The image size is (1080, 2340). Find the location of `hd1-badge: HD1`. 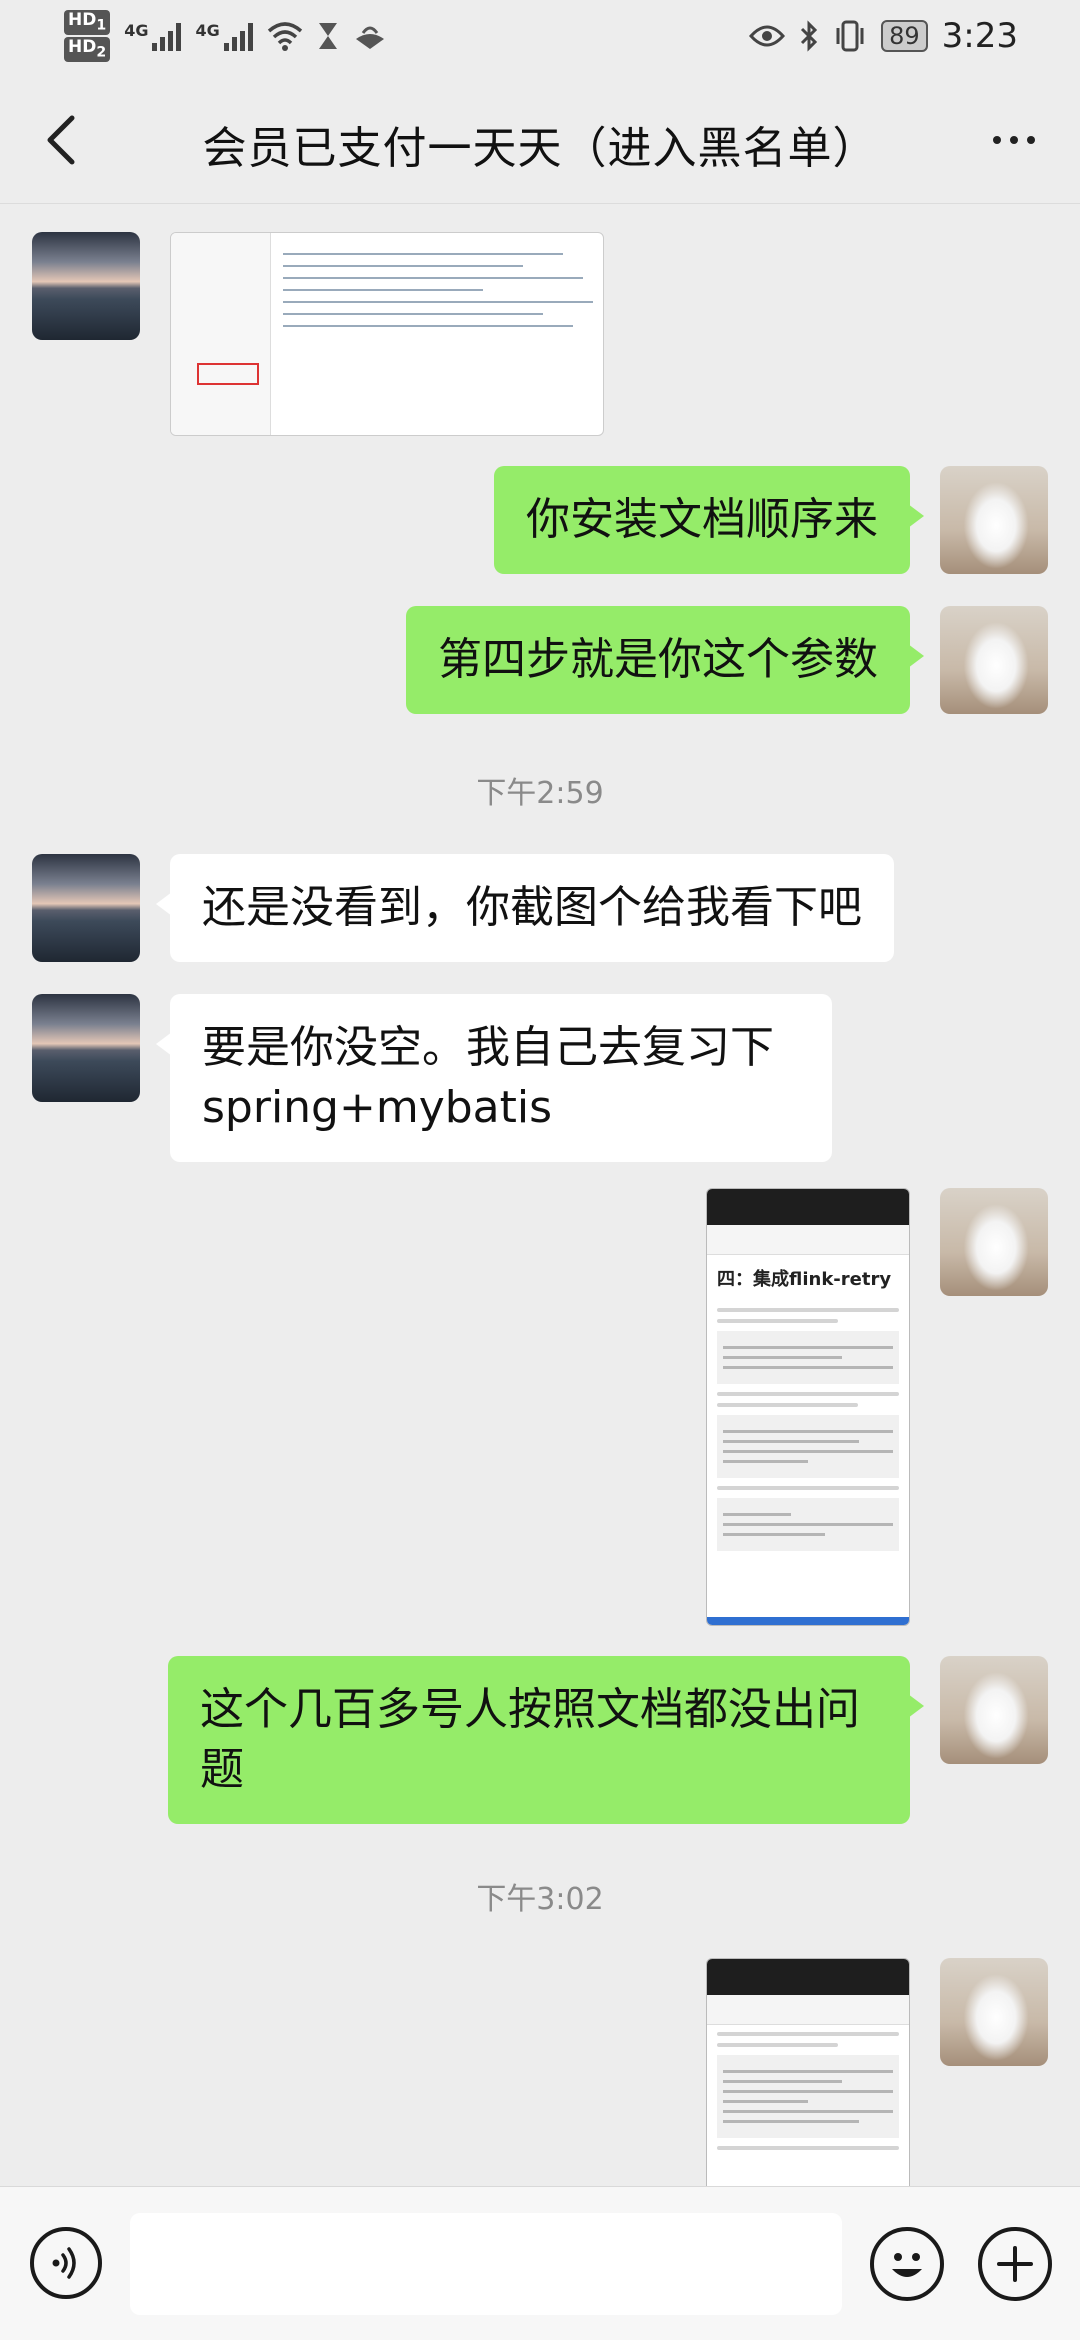

hd1-badge: HD1 is located at coordinates (87, 22).